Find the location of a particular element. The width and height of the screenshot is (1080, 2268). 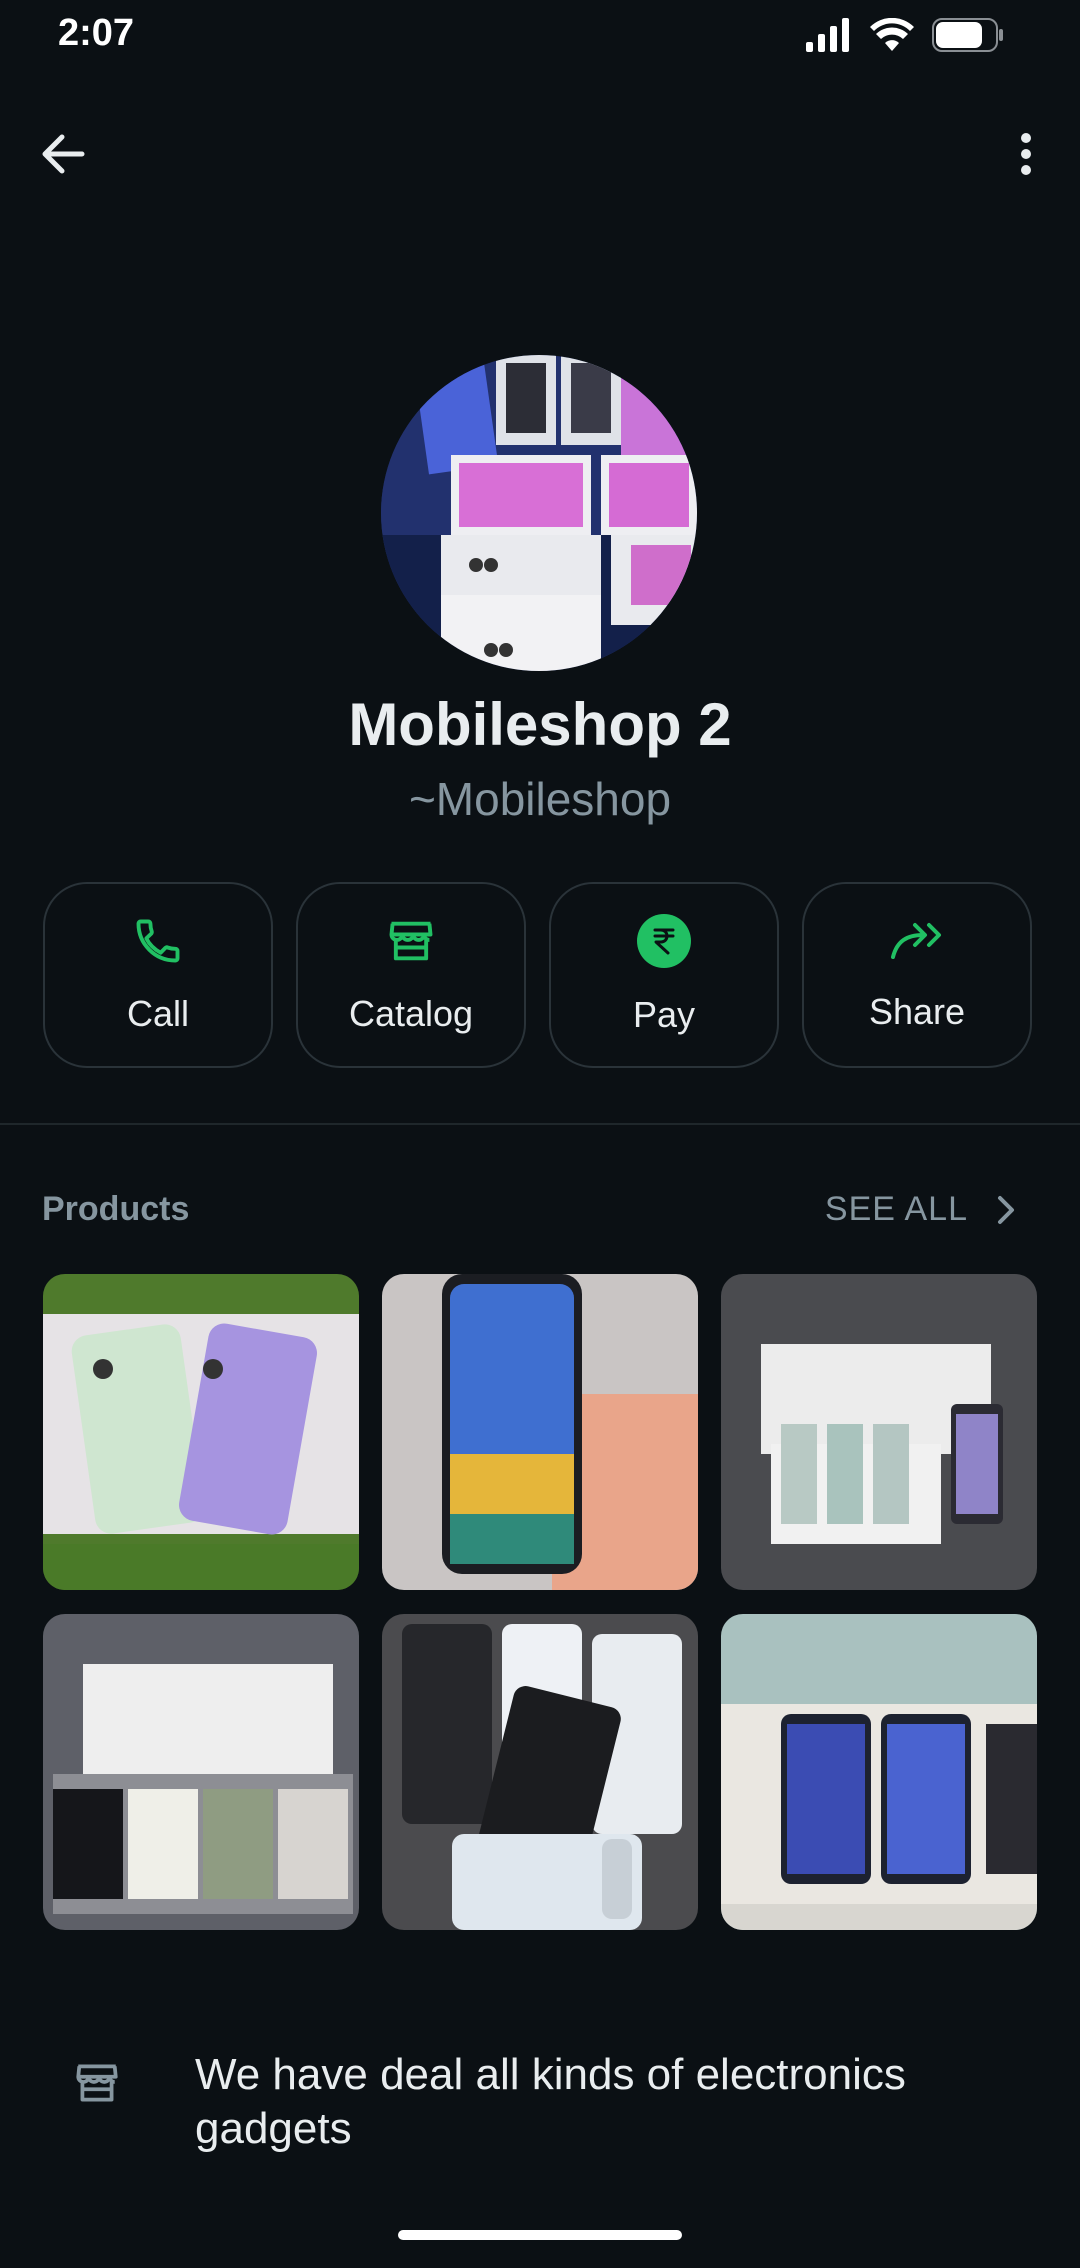

pay-label: Pay is located at coordinates (664, 1014).